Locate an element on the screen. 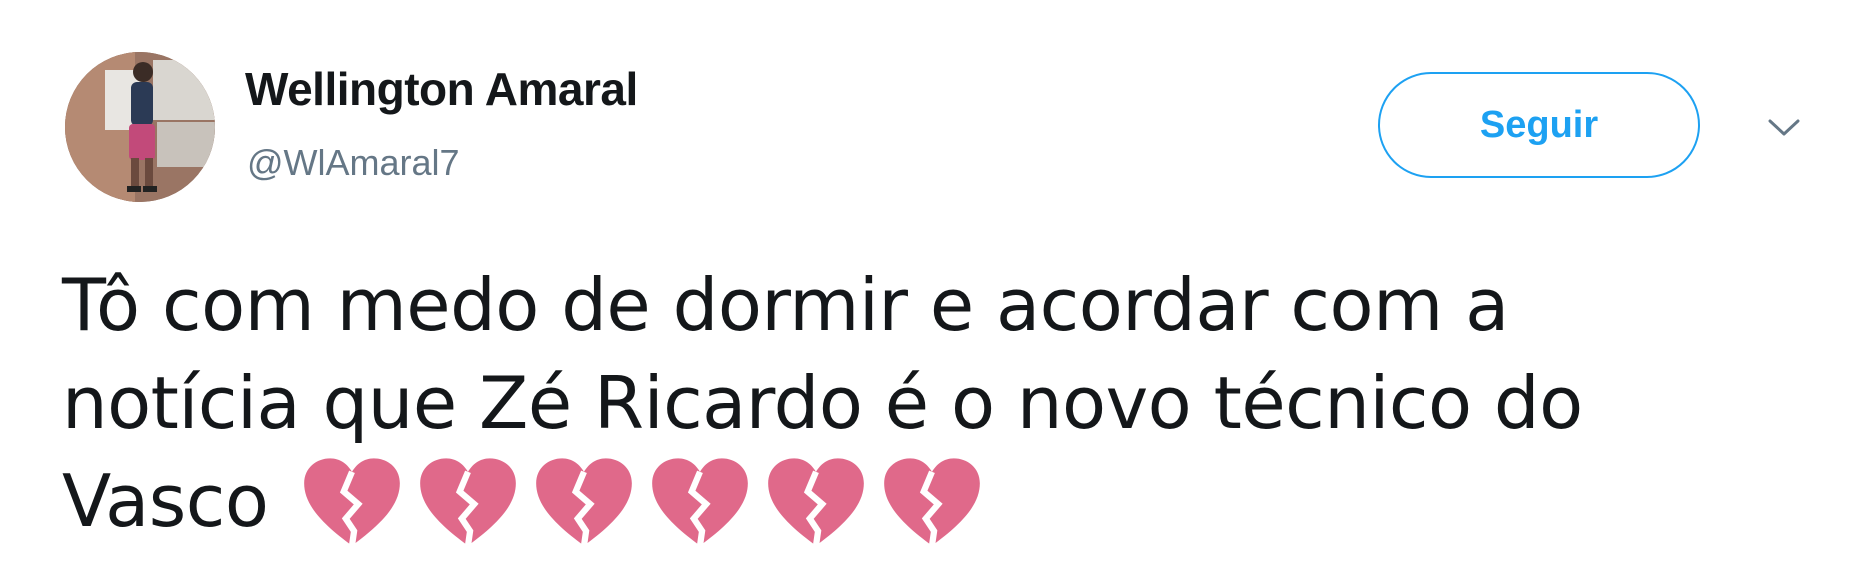 Image resolution: width=1866 pixels, height=575 pixels. chevron-down-icon is located at coordinates (1784, 128).